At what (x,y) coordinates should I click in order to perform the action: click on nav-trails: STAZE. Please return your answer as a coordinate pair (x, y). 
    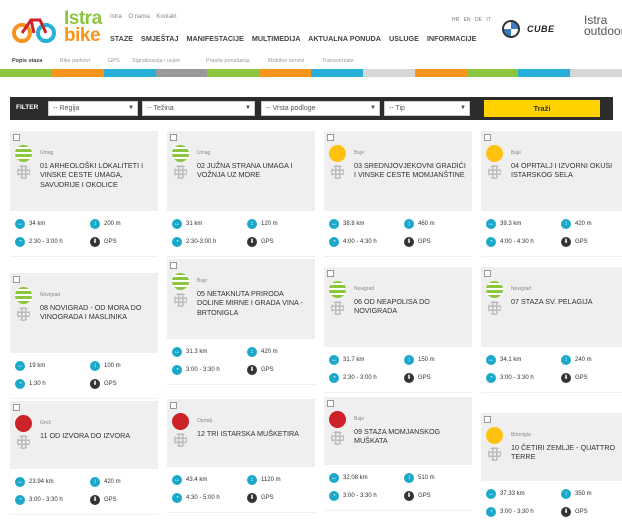
    Looking at the image, I should click on (121, 38).